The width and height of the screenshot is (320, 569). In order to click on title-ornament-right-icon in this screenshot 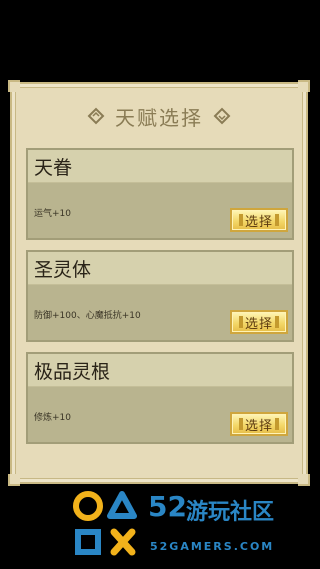, I will do `click(222, 116)`.